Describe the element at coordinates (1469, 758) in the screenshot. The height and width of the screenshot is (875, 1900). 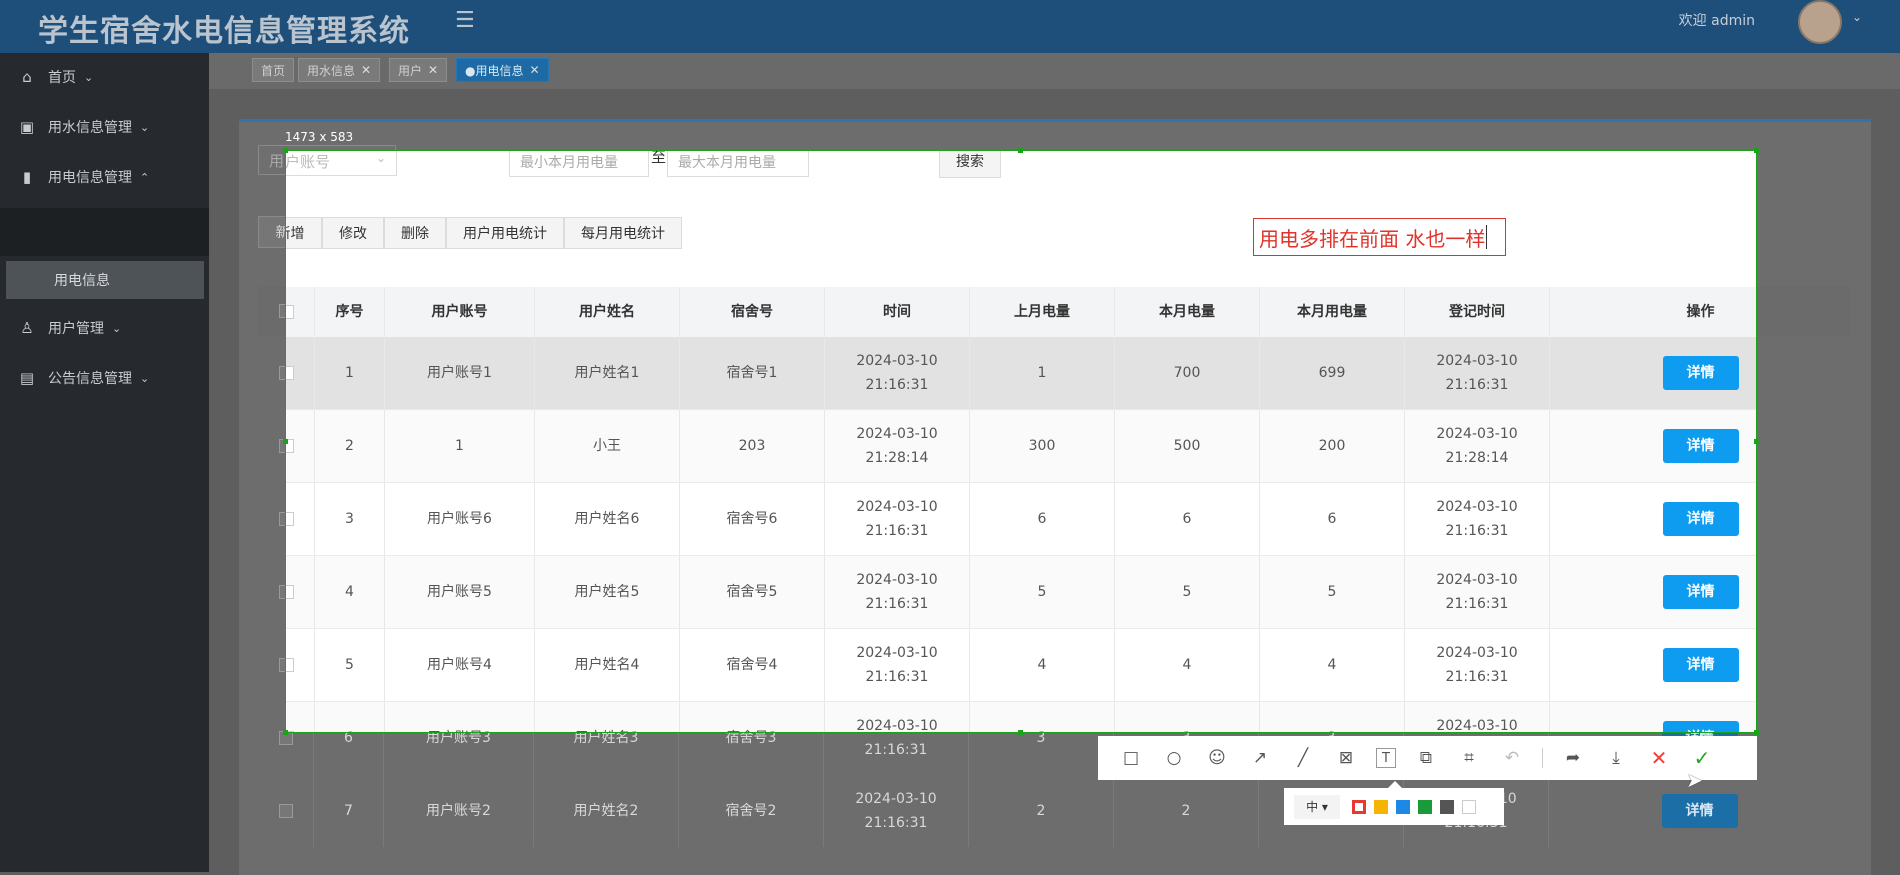
I see `ocr-icon: ⌗` at that location.